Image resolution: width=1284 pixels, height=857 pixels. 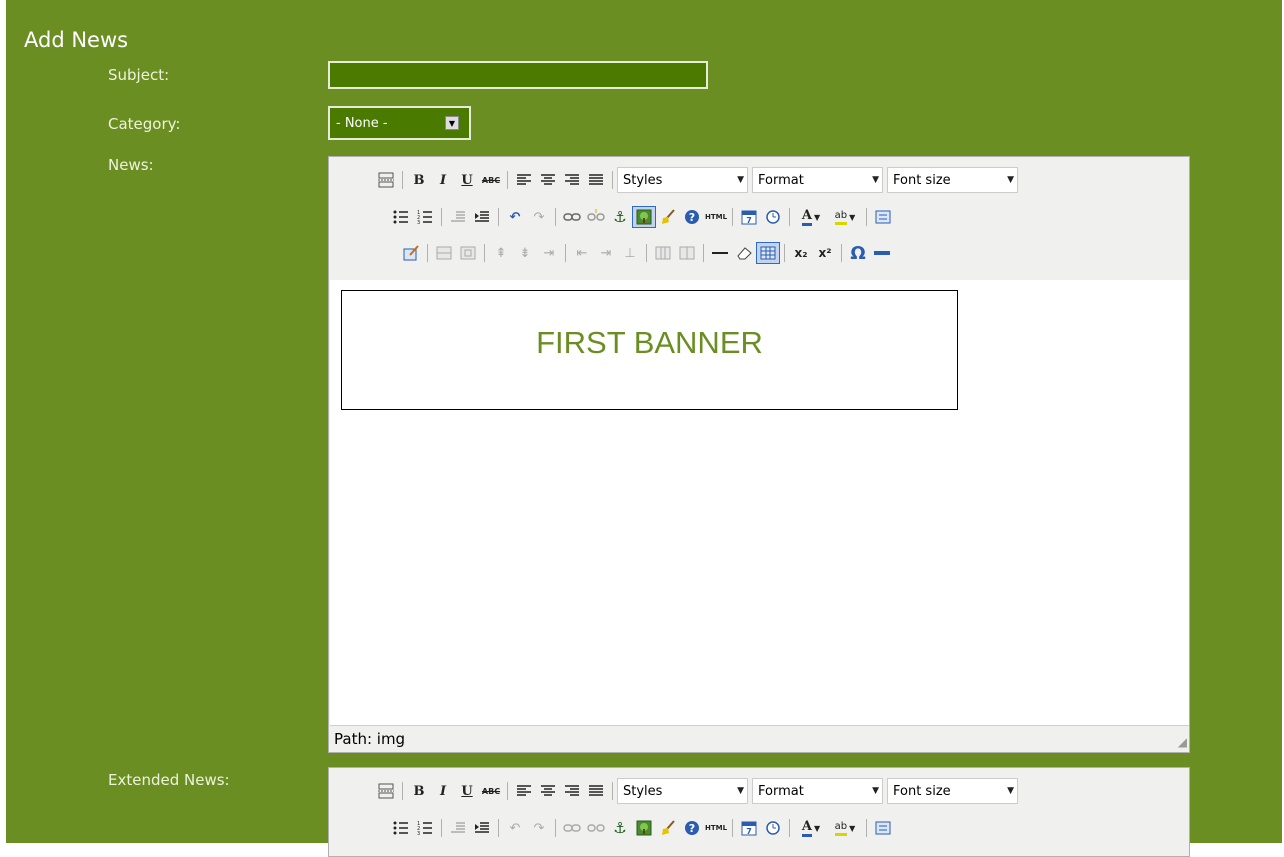 What do you see at coordinates (370, 739) in the screenshot?
I see `element-path: Path: img` at bounding box center [370, 739].